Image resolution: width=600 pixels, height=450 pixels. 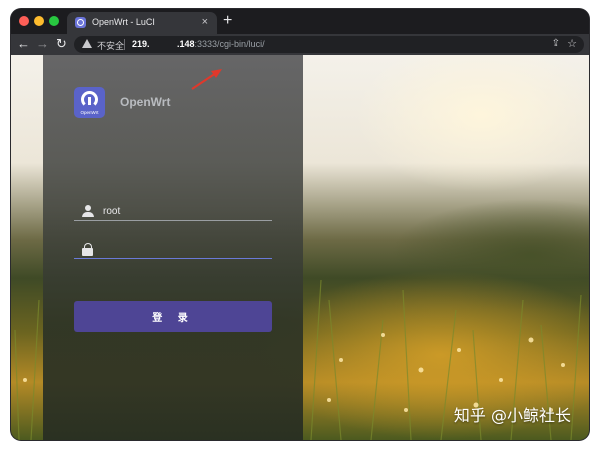 What do you see at coordinates (89, 112) in the screenshot?
I see `logo-caption: OpenWrt` at bounding box center [89, 112].